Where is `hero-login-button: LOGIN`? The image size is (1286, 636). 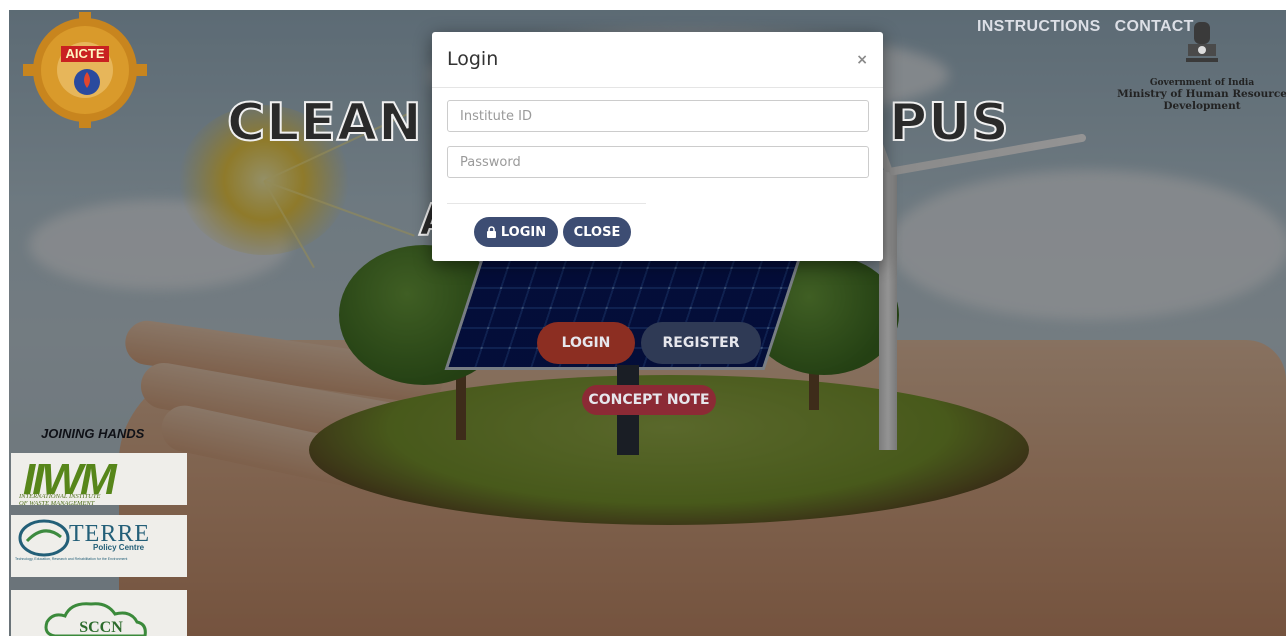
hero-login-button: LOGIN is located at coordinates (586, 343).